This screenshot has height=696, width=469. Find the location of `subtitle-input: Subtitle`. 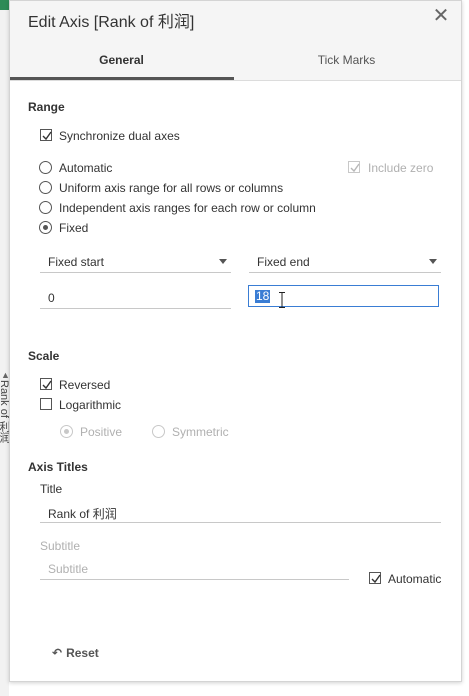

subtitle-input: Subtitle is located at coordinates (194, 568).